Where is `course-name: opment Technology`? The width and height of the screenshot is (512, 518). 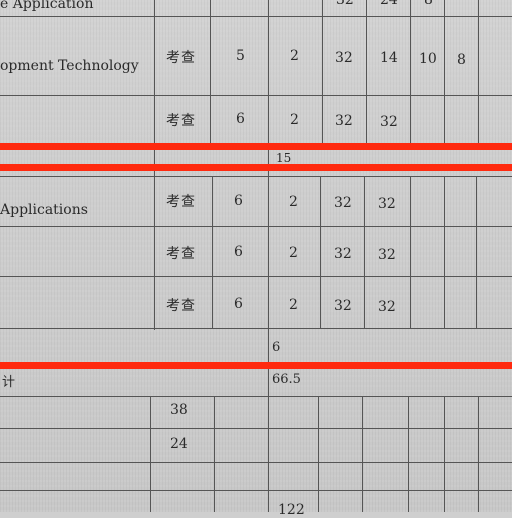 course-name: opment Technology is located at coordinates (69, 66).